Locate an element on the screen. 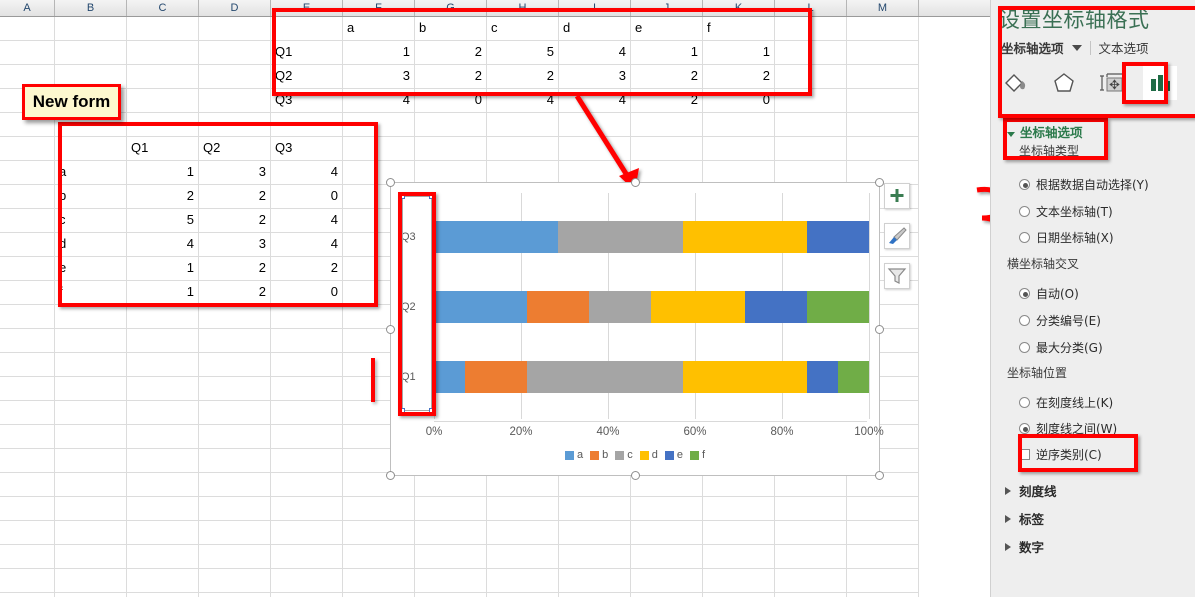 The height and width of the screenshot is (597, 1195). legend-item-e: e is located at coordinates (673, 455).